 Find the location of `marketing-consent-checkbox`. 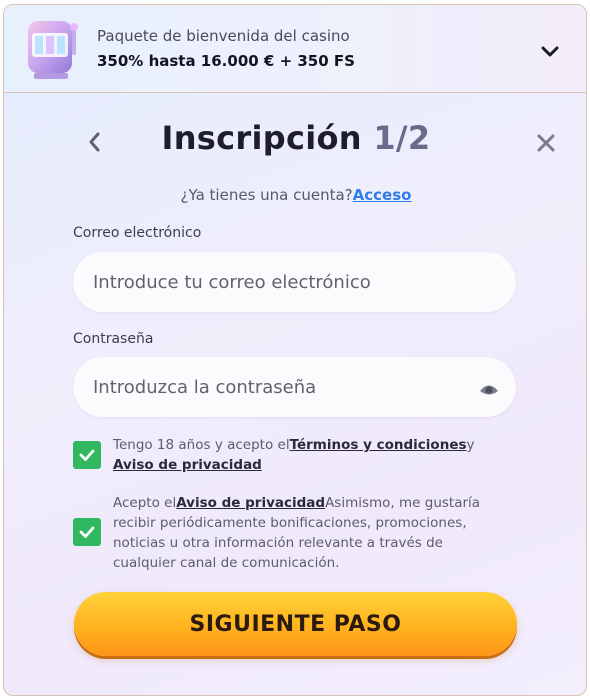

marketing-consent-checkbox is located at coordinates (87, 532).